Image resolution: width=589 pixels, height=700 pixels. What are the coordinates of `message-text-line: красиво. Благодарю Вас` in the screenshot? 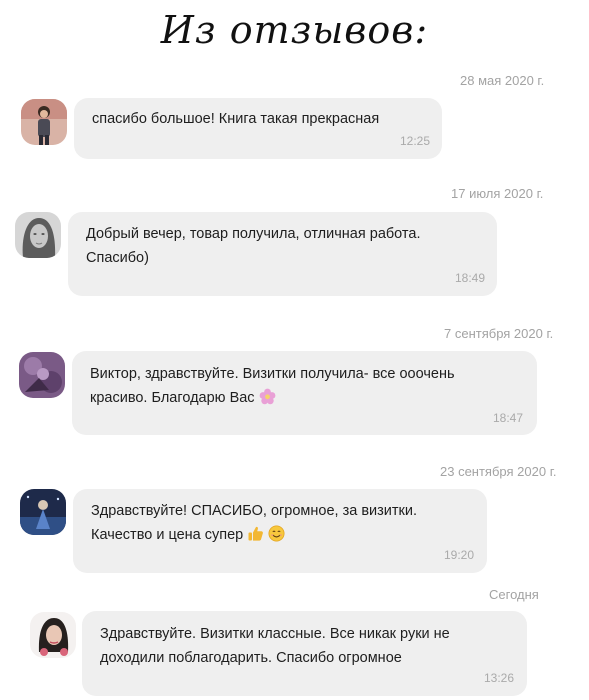 It's located at (172, 398).